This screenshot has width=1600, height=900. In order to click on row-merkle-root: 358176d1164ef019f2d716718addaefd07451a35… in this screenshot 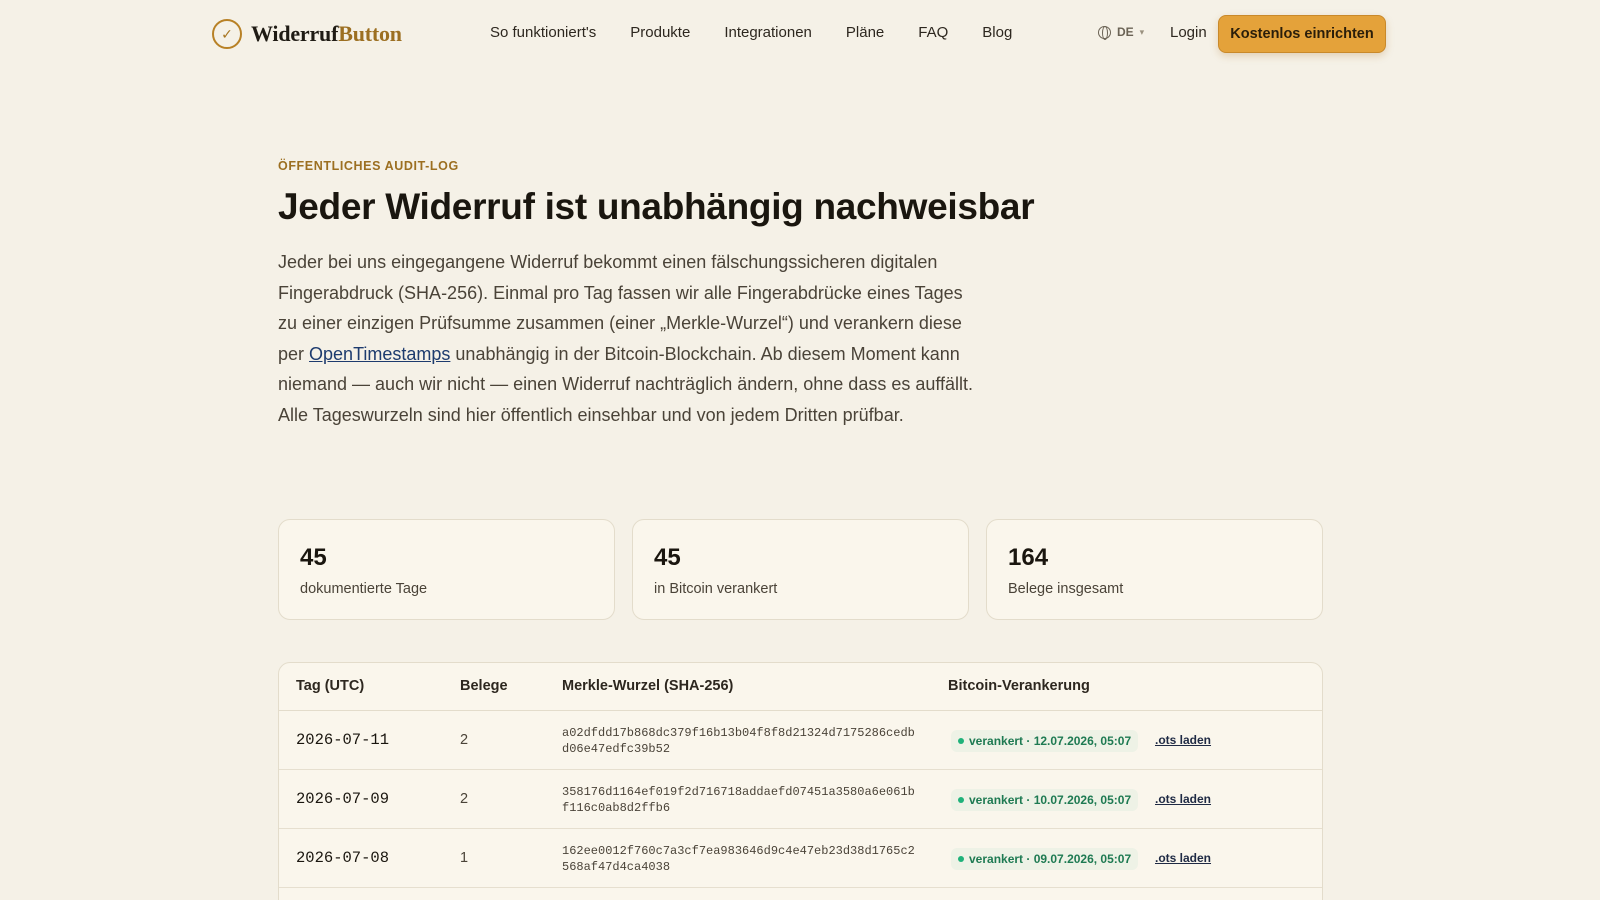, I will do `click(738, 800)`.